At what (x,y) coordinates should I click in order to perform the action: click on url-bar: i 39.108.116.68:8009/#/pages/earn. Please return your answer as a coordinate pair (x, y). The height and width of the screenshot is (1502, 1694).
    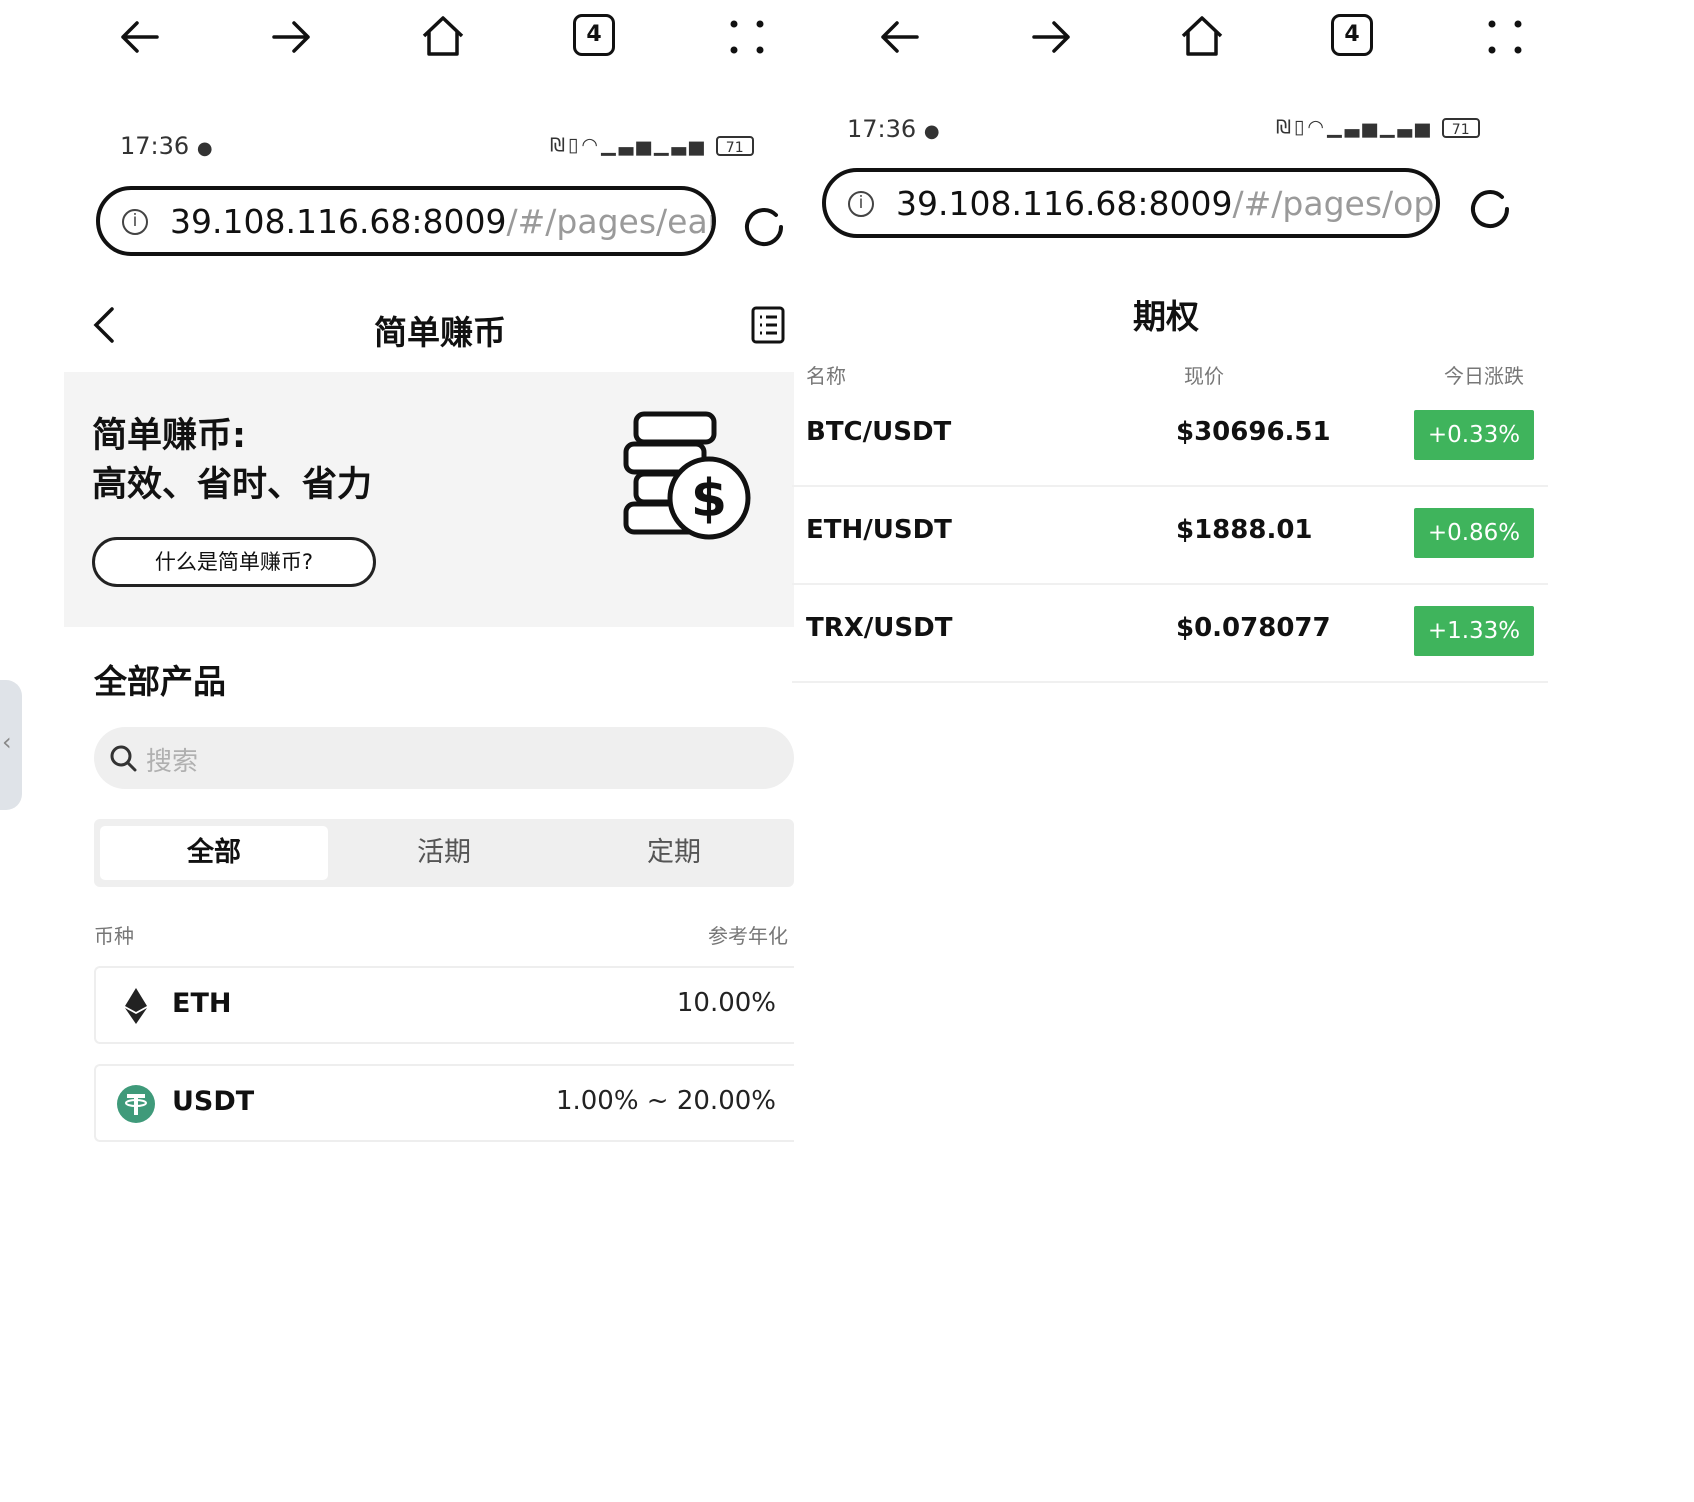
    Looking at the image, I should click on (406, 221).